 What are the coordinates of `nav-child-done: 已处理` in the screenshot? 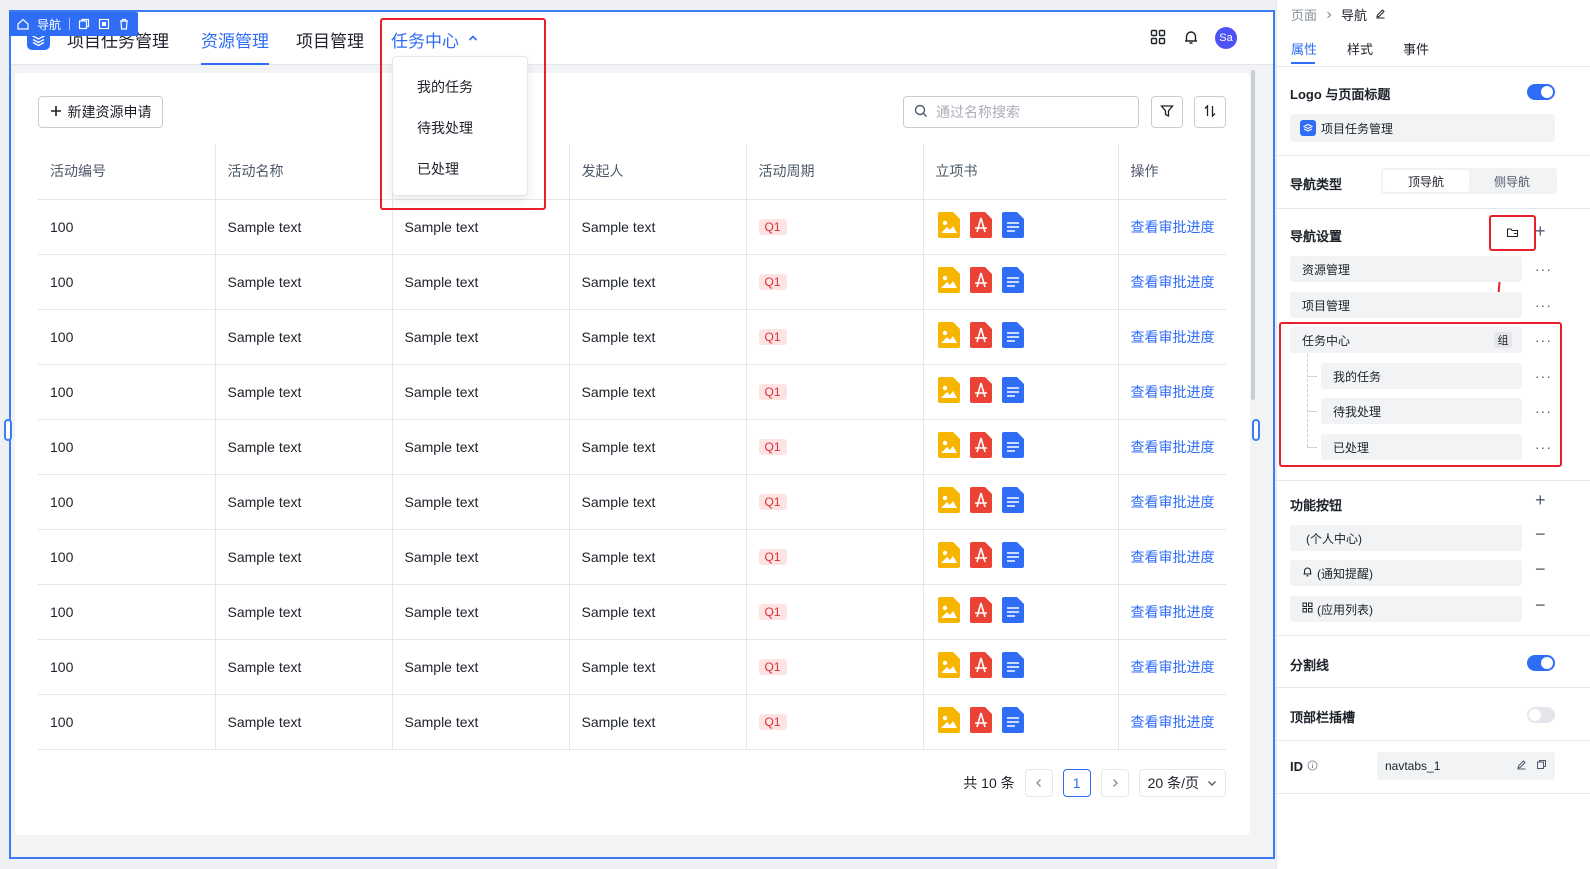 It's located at (1421, 447).